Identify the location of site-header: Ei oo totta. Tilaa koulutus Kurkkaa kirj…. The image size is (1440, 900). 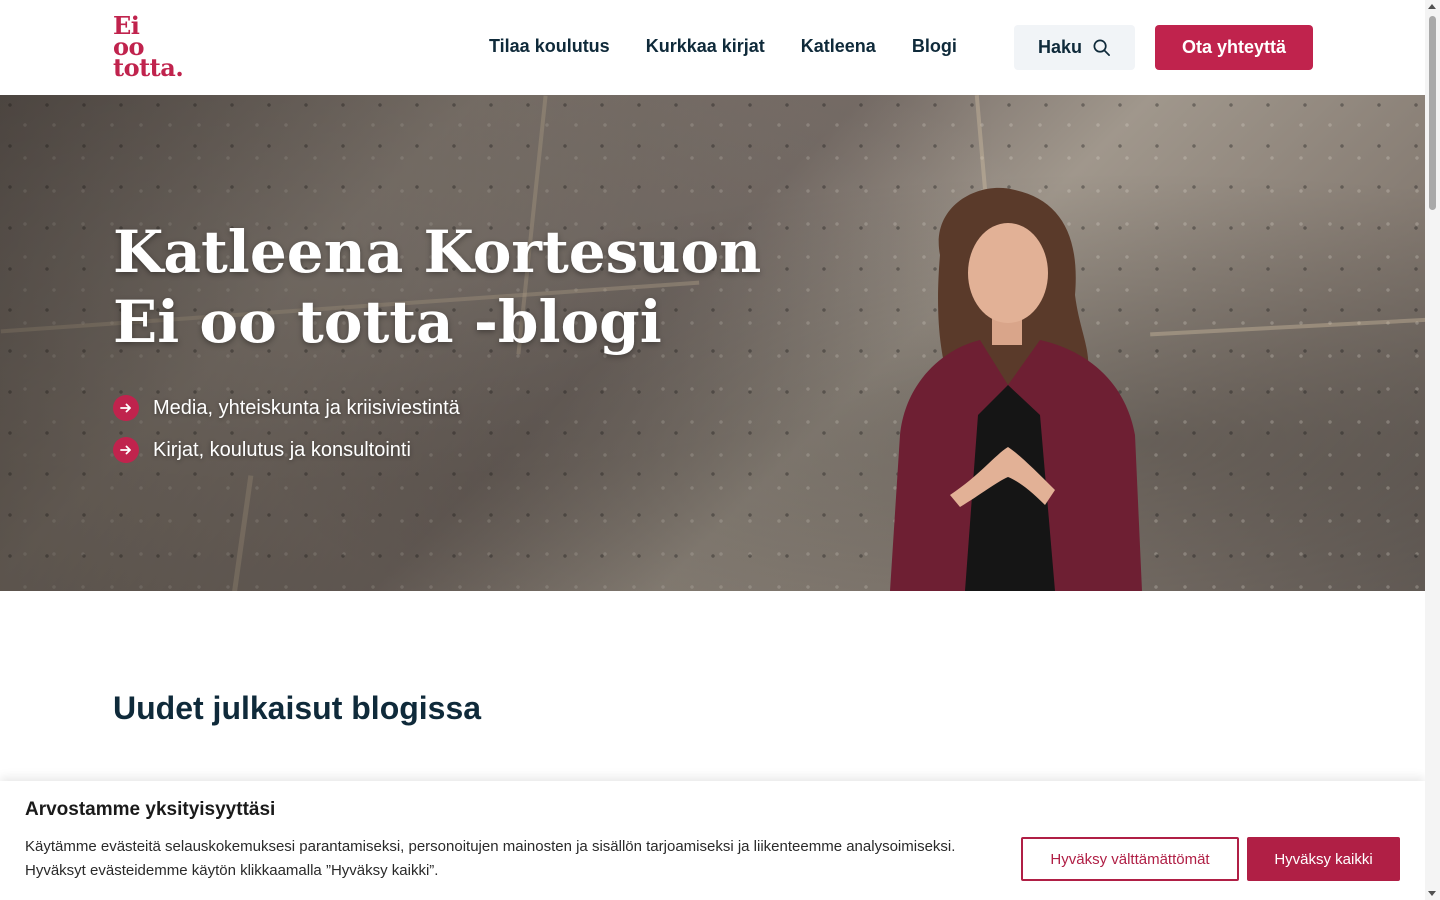
(712, 48).